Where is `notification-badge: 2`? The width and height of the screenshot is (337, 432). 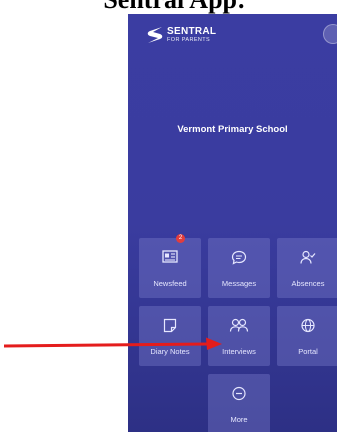 notification-badge: 2 is located at coordinates (180, 238).